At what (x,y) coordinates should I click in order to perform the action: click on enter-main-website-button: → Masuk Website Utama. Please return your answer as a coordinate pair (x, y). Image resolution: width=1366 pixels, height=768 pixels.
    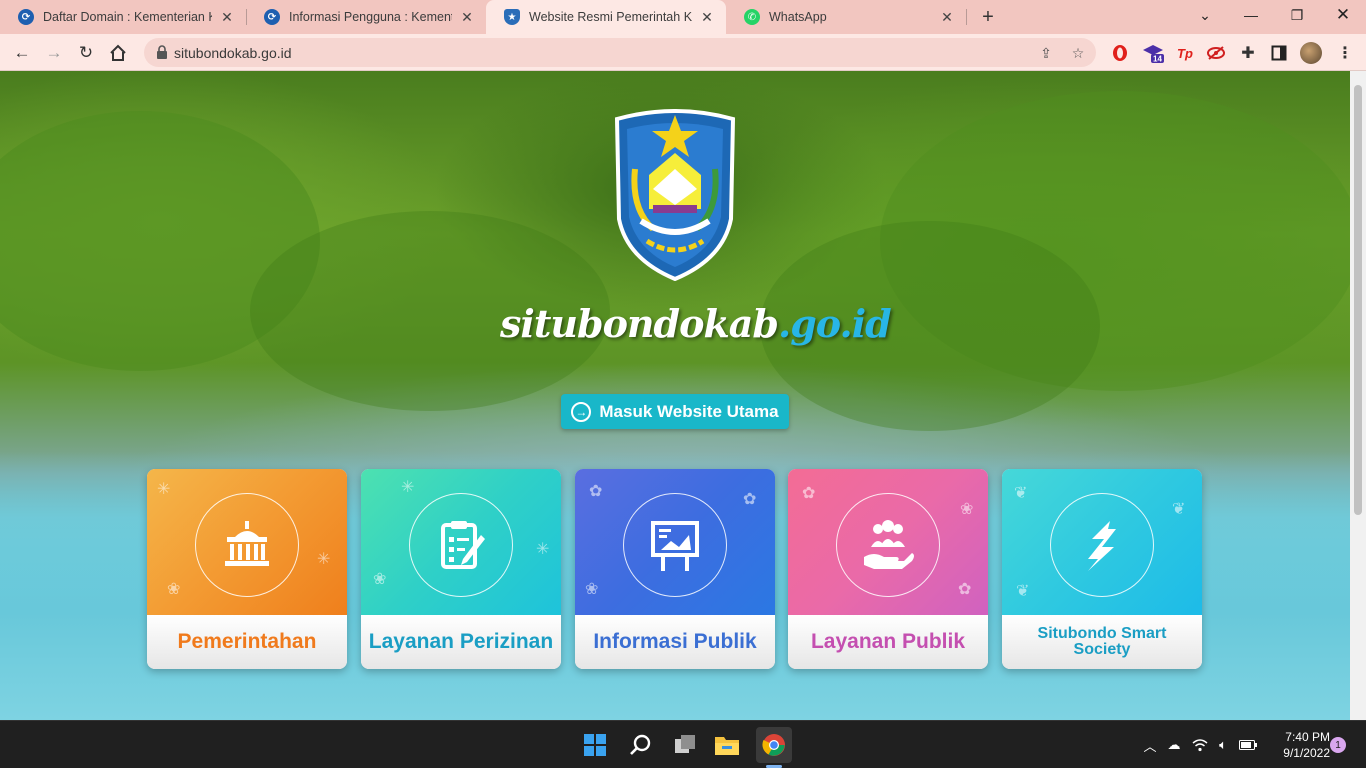
    Looking at the image, I should click on (675, 411).